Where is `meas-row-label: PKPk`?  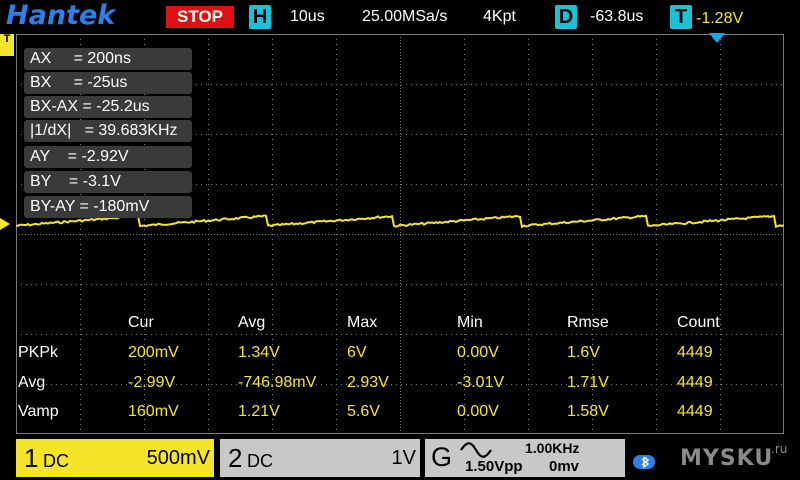
meas-row-label: PKPk is located at coordinates (38, 352).